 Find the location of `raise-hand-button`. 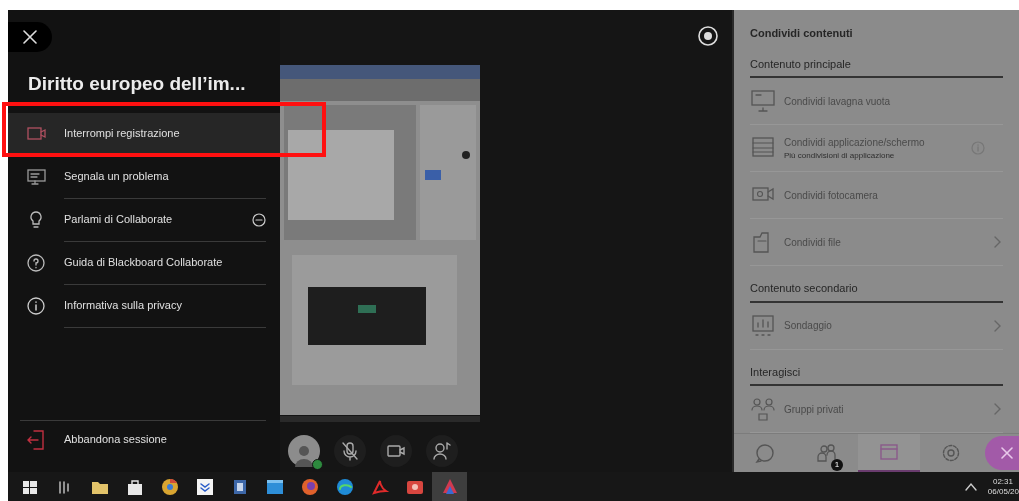

raise-hand-button is located at coordinates (442, 451).